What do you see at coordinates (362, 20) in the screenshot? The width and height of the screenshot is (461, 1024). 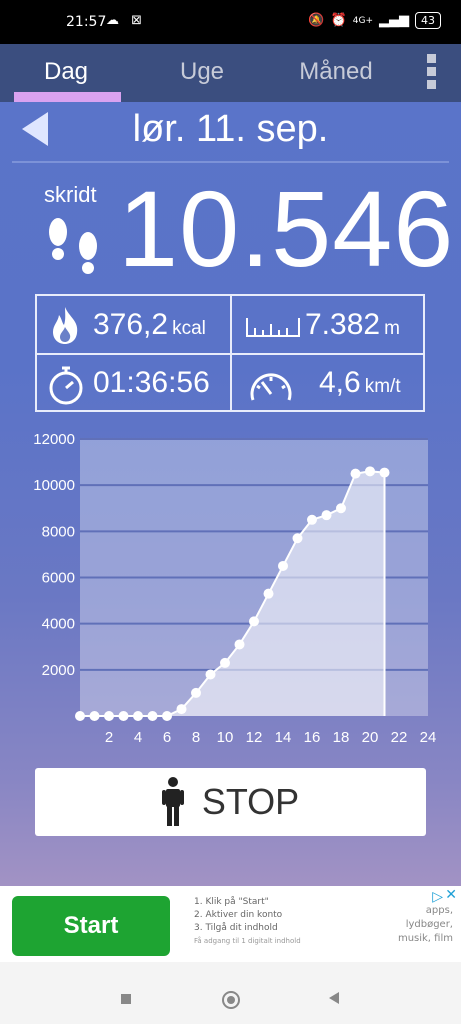 I see `network-label: 4G+` at bounding box center [362, 20].